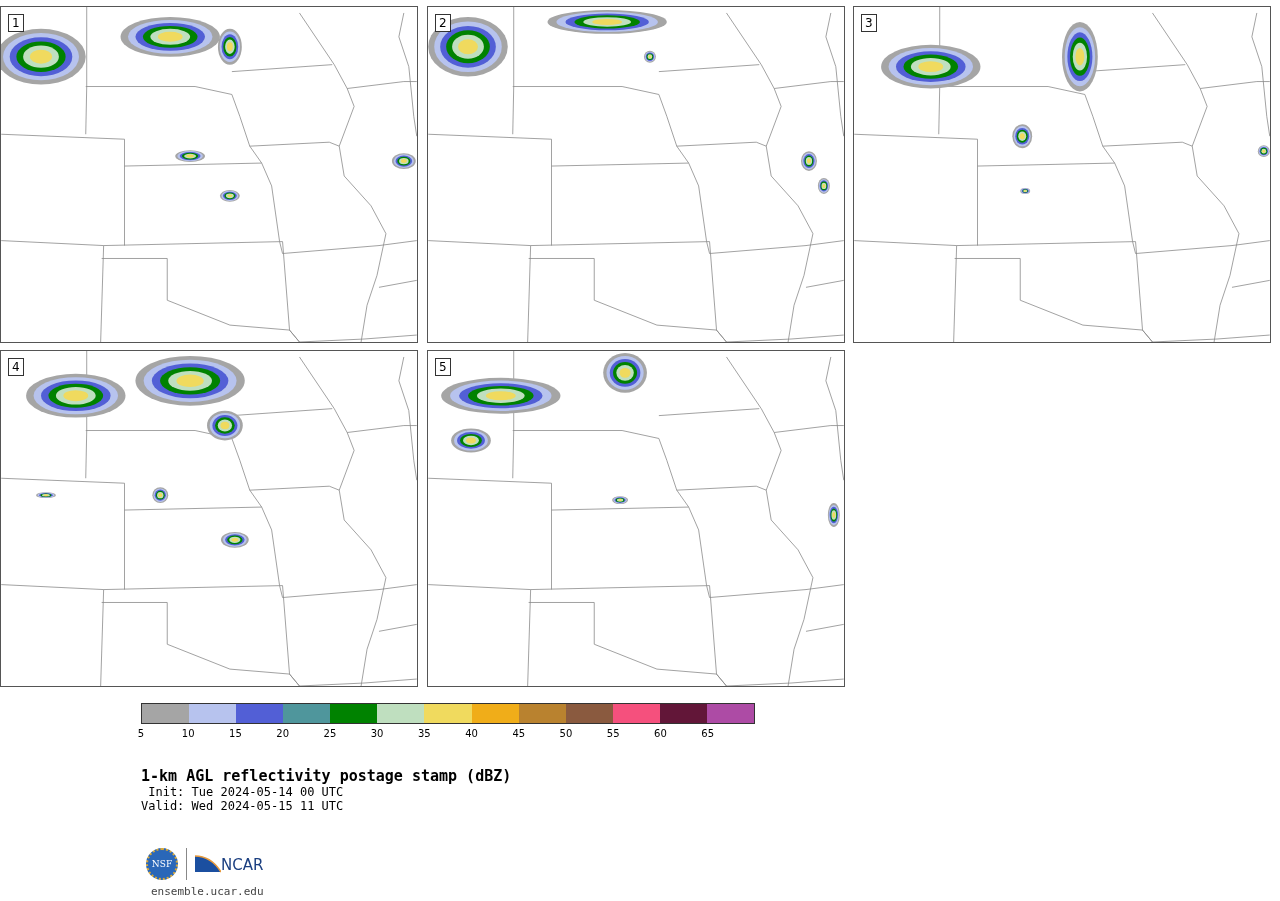 Image resolution: width=1280 pixels, height=901 pixels. I want to click on tick-label: 45, so click(519, 733).